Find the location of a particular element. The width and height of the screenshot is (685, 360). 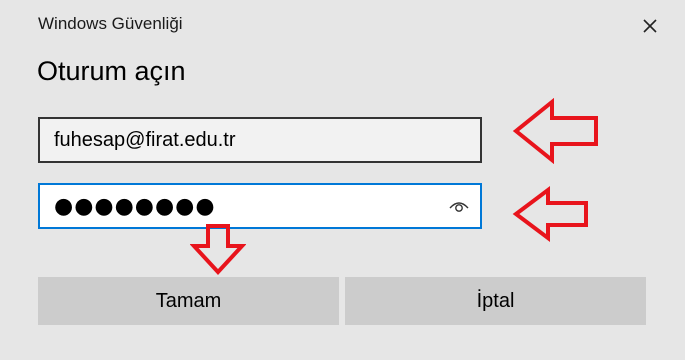

close-button is located at coordinates (650, 26).